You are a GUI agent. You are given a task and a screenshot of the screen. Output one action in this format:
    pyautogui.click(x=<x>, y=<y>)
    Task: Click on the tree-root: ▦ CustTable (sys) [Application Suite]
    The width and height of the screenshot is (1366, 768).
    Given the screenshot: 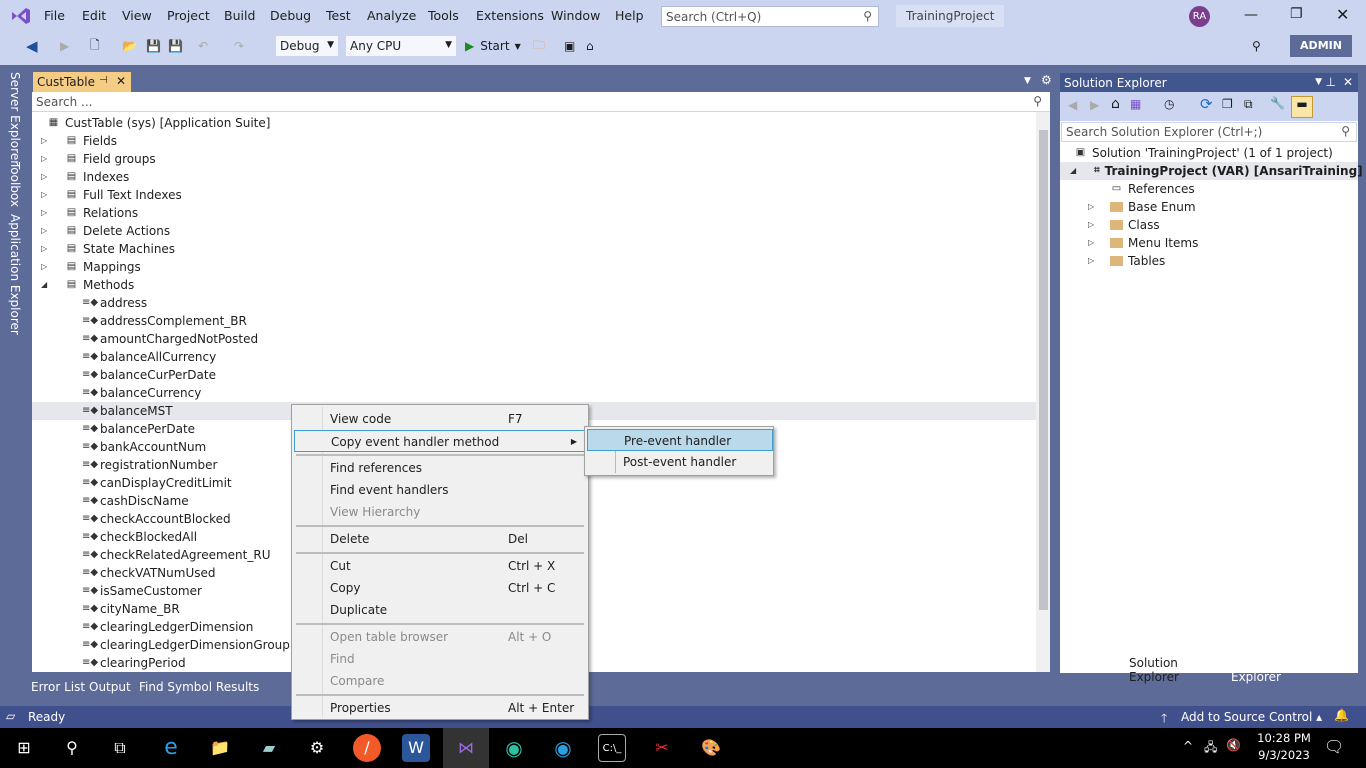 What is the action you would take?
    pyautogui.click(x=159, y=123)
    